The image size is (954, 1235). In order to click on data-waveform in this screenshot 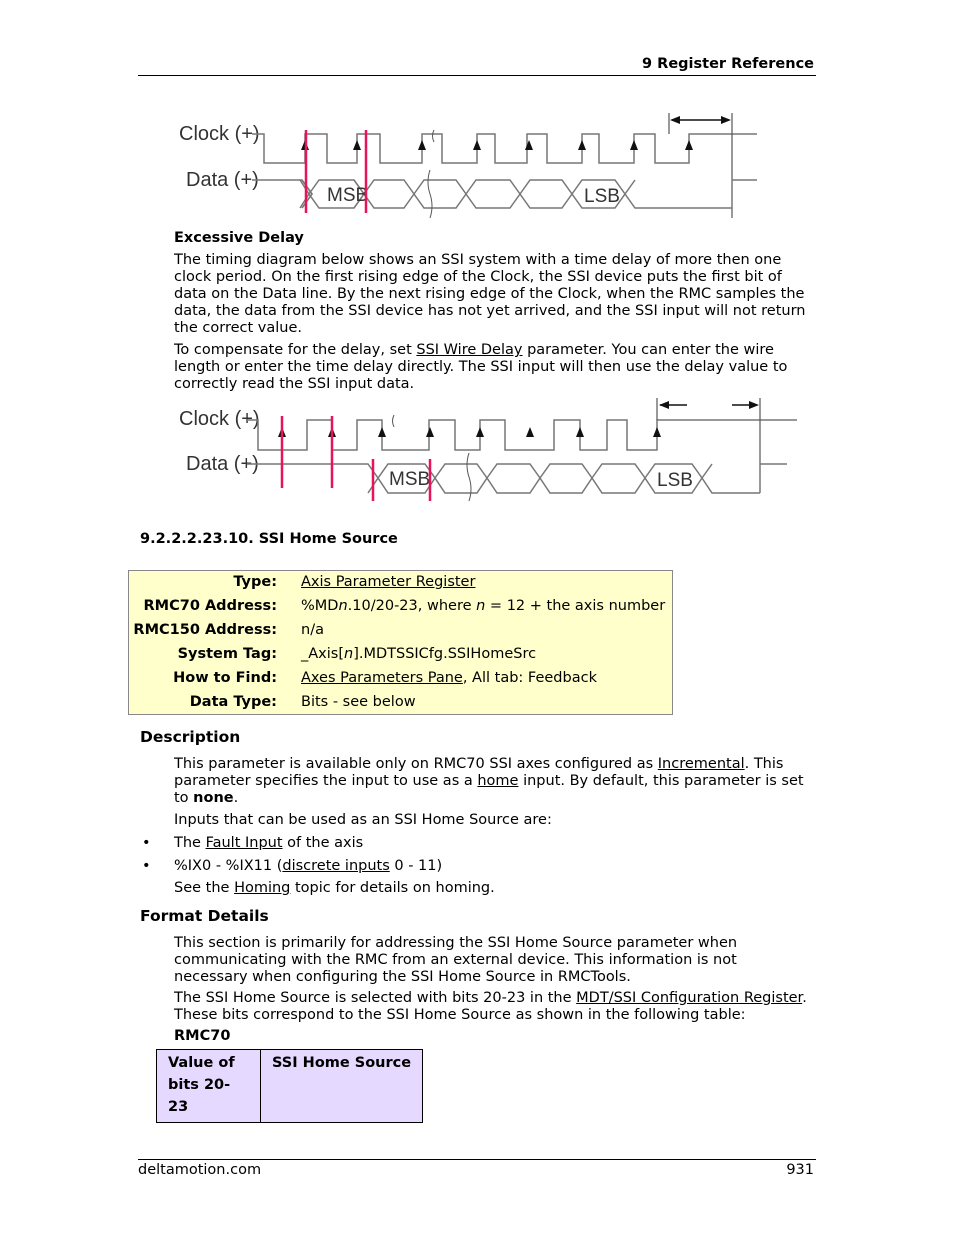, I will do `click(492, 194)`.